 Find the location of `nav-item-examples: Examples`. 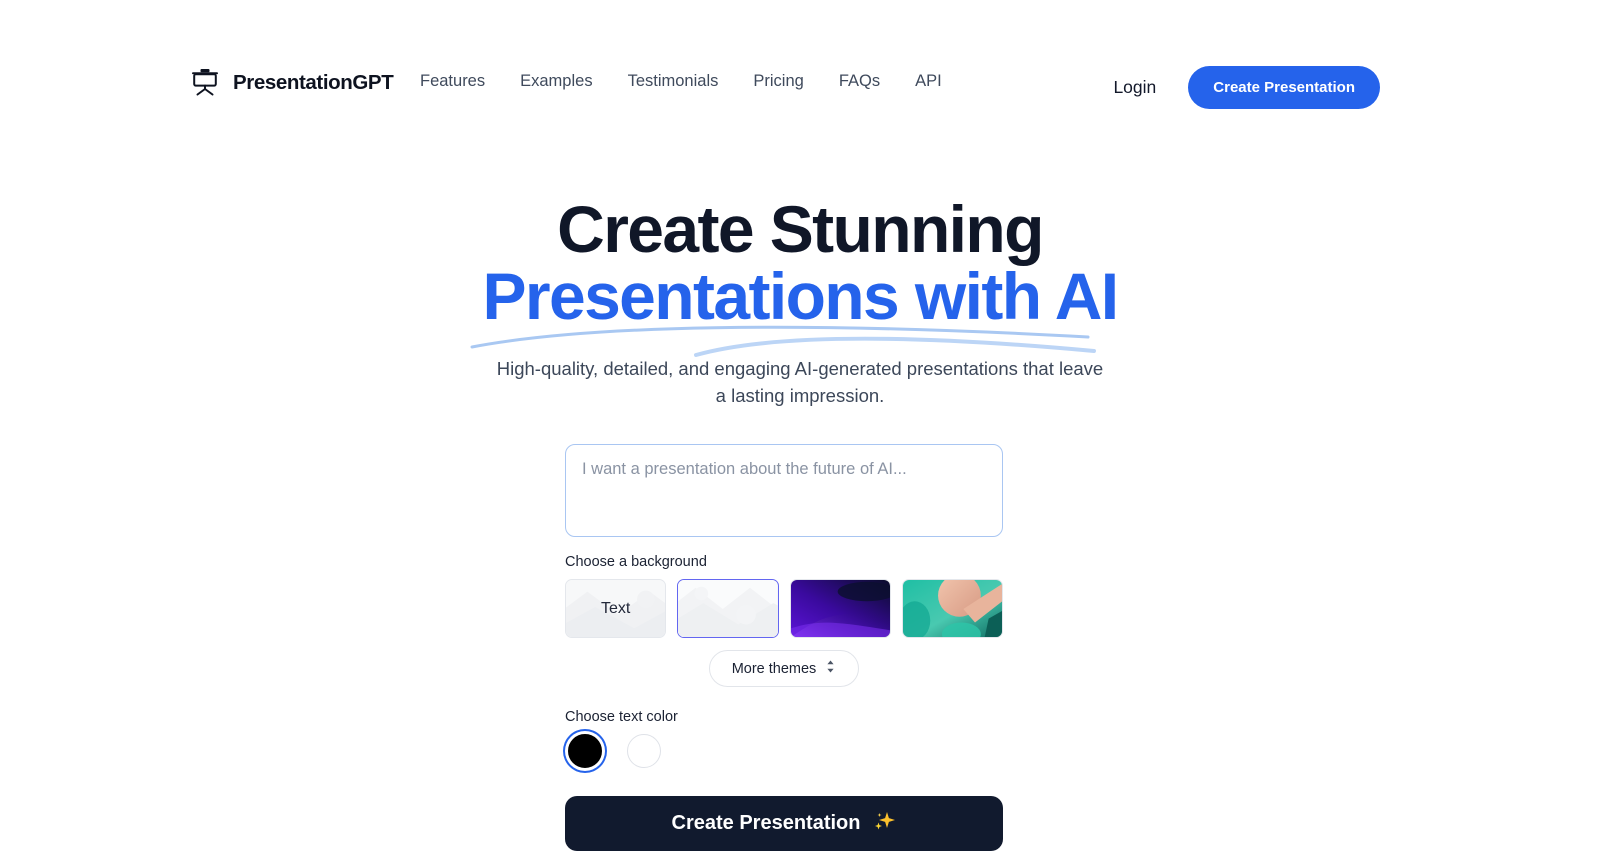

nav-item-examples: Examples is located at coordinates (573, 81).